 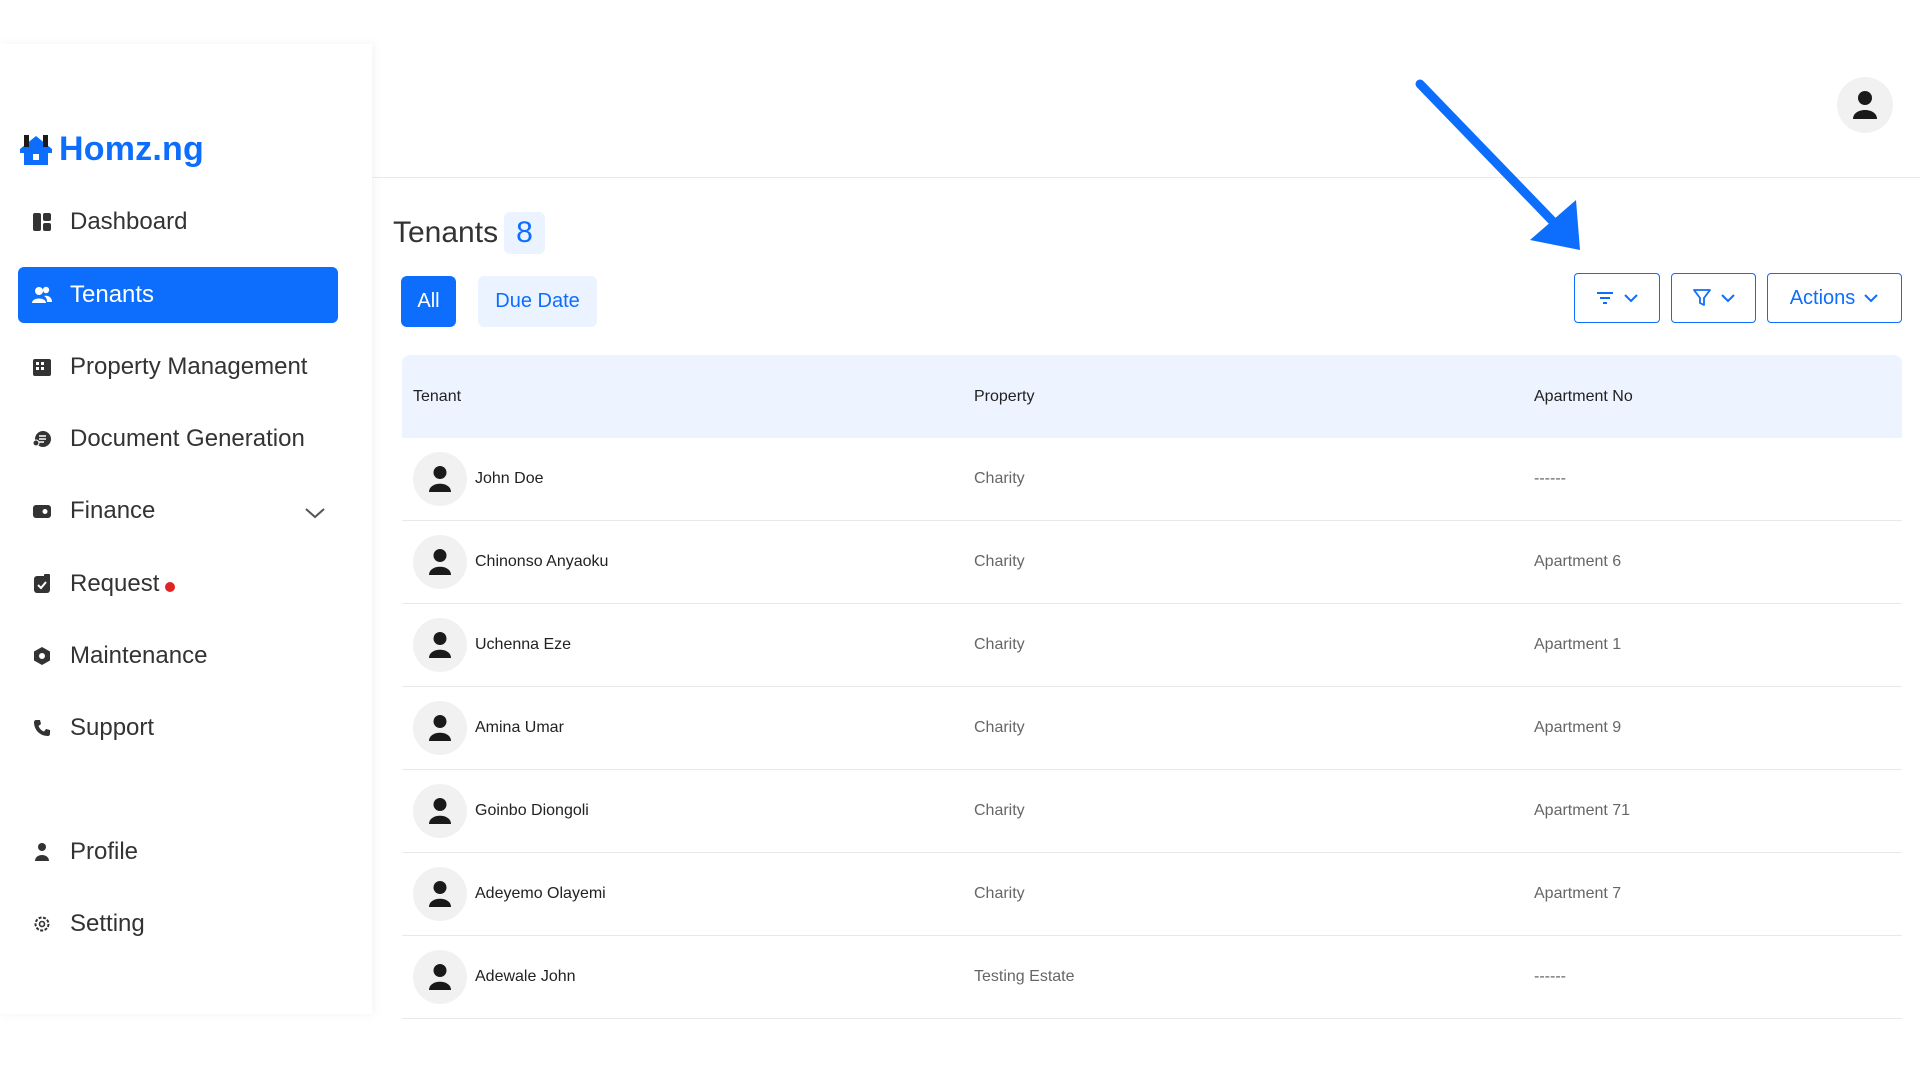 I want to click on house-logo-icon, so click(x=36, y=149).